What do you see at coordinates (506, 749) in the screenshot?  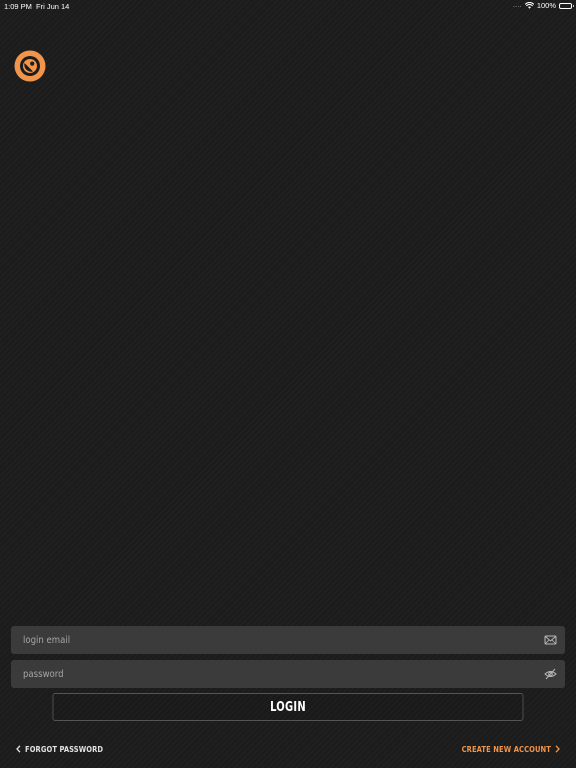 I see `create-account-label: CREATE NEW ACCOUNT` at bounding box center [506, 749].